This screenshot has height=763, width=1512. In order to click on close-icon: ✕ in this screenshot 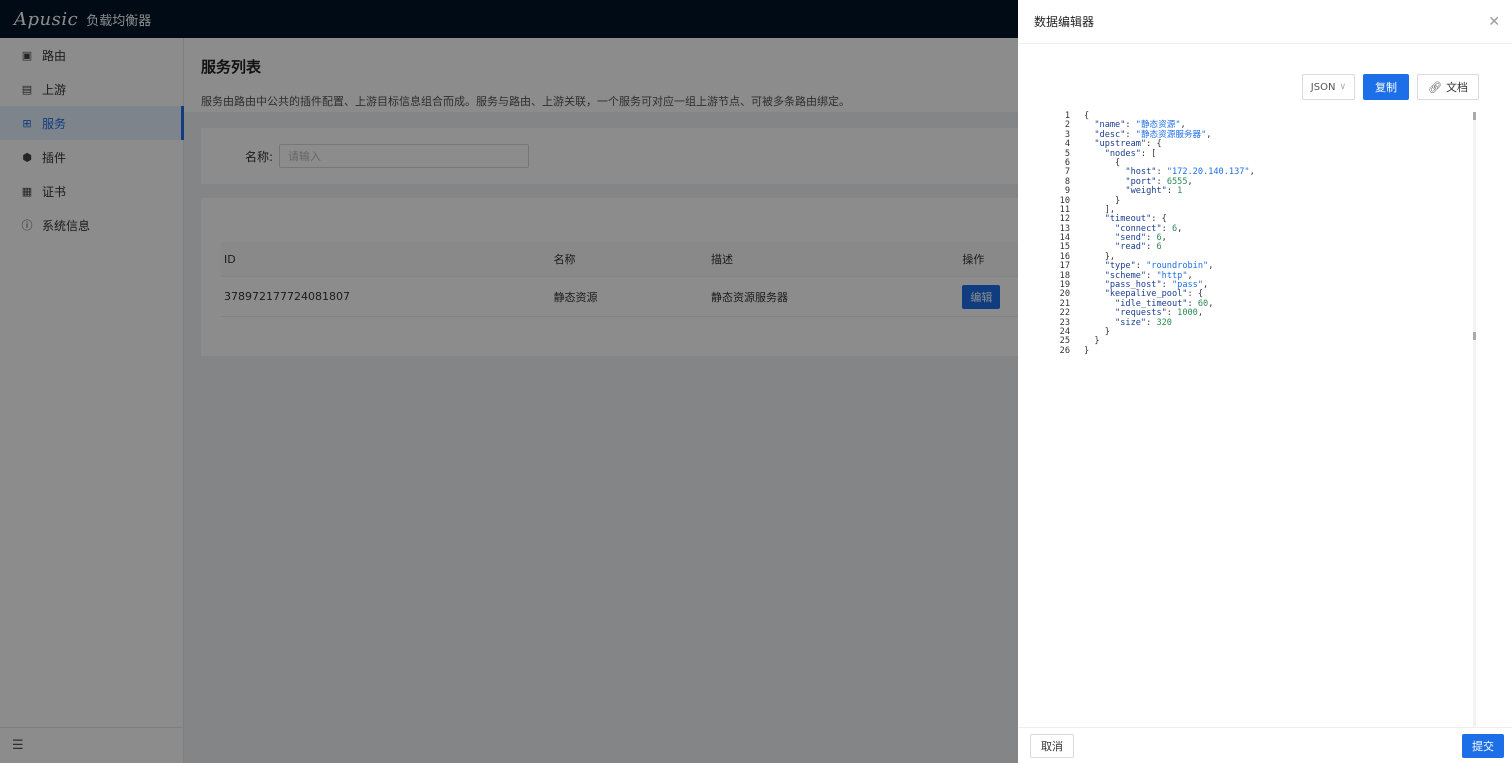, I will do `click(1494, 22)`.